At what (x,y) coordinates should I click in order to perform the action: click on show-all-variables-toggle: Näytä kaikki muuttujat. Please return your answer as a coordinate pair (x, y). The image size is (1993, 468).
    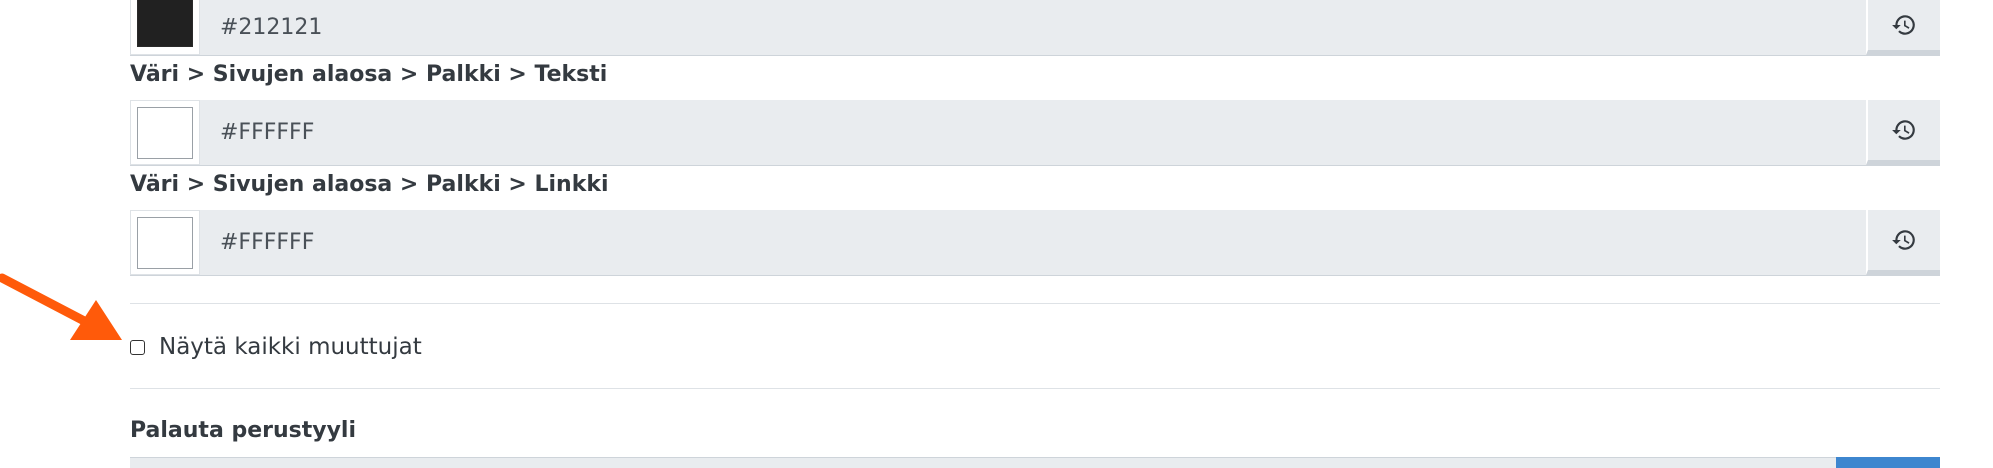
    Looking at the image, I should click on (1035, 347).